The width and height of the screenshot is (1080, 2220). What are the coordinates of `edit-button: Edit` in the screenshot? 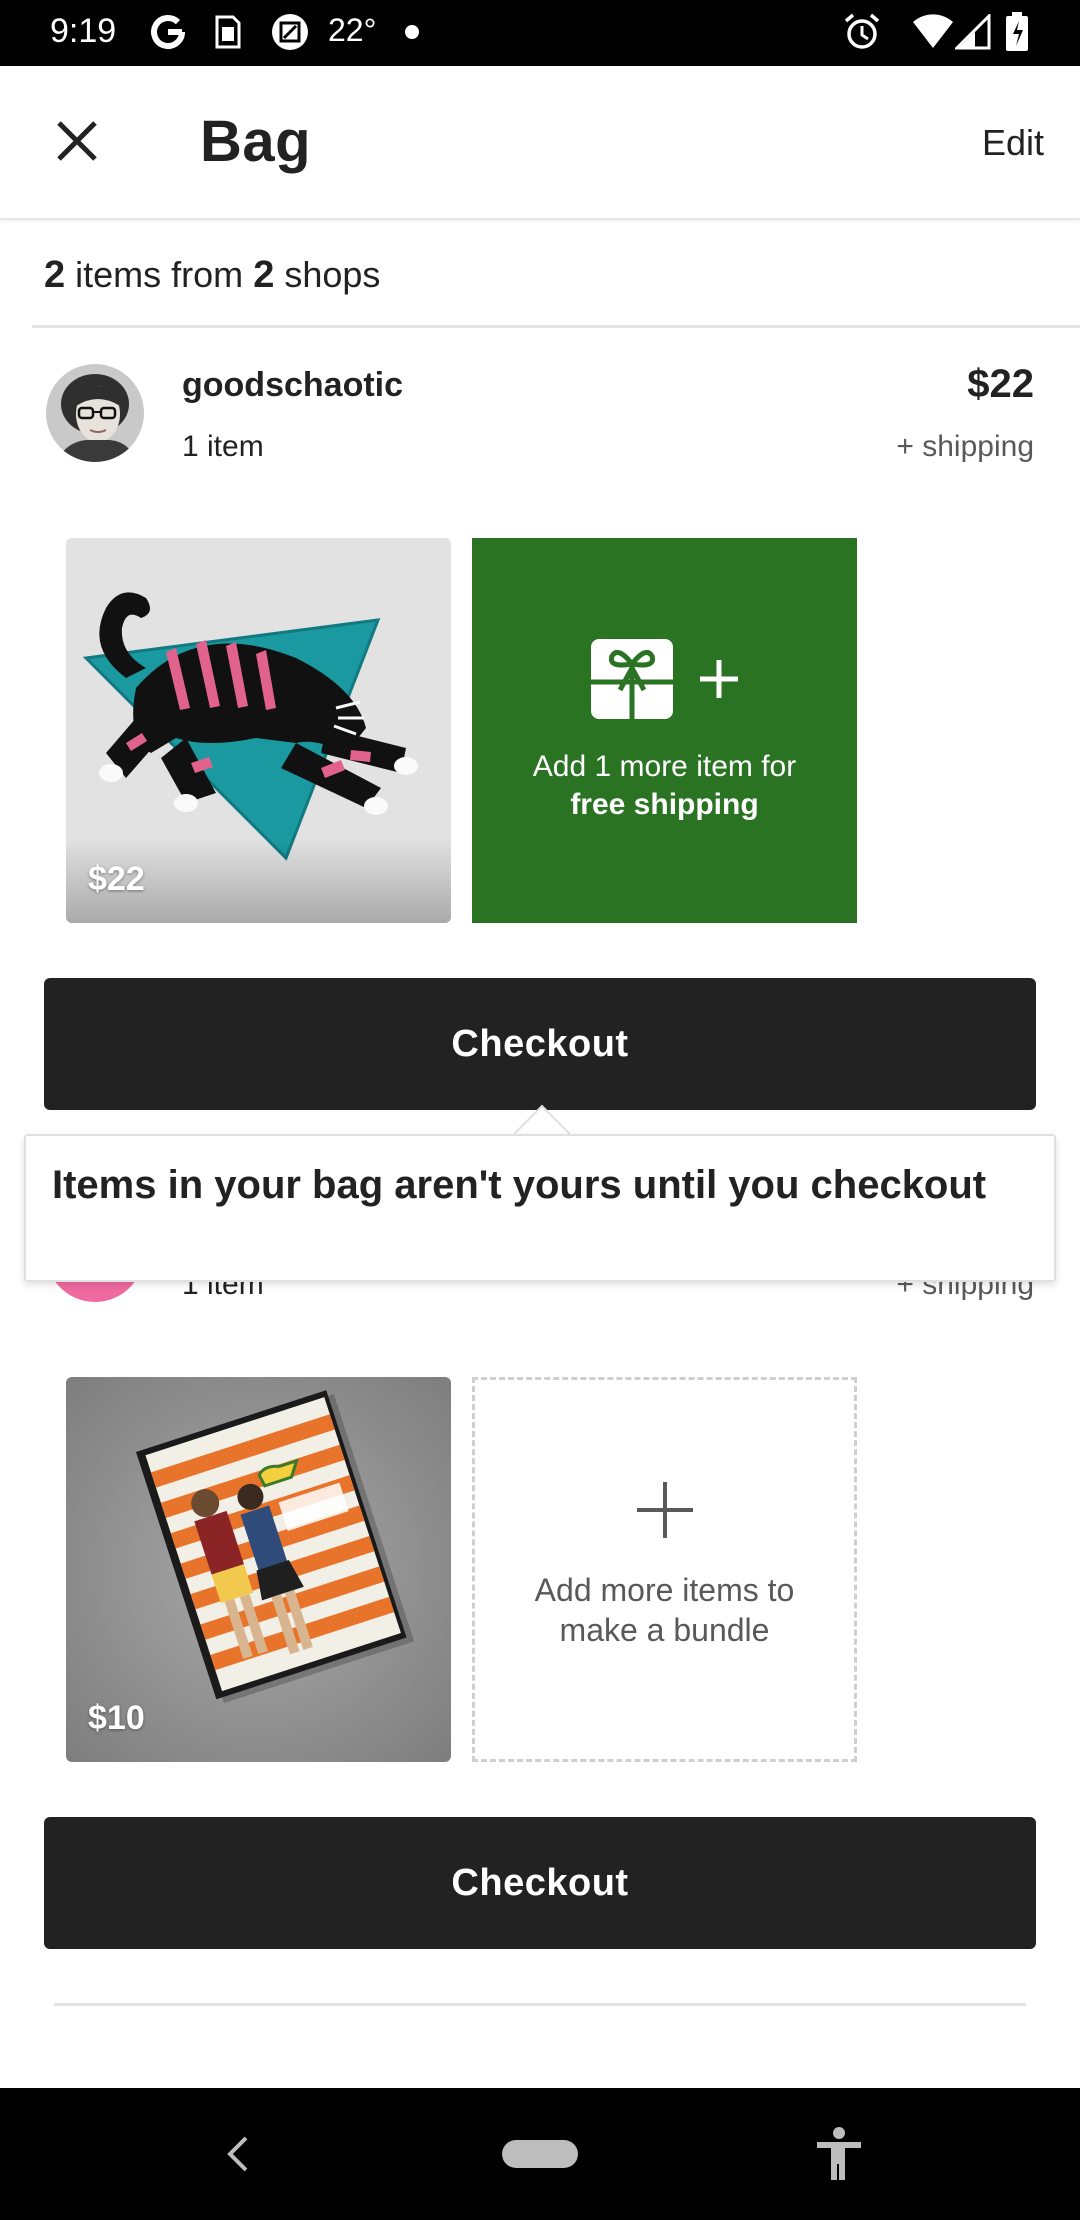 It's located at (1013, 143).